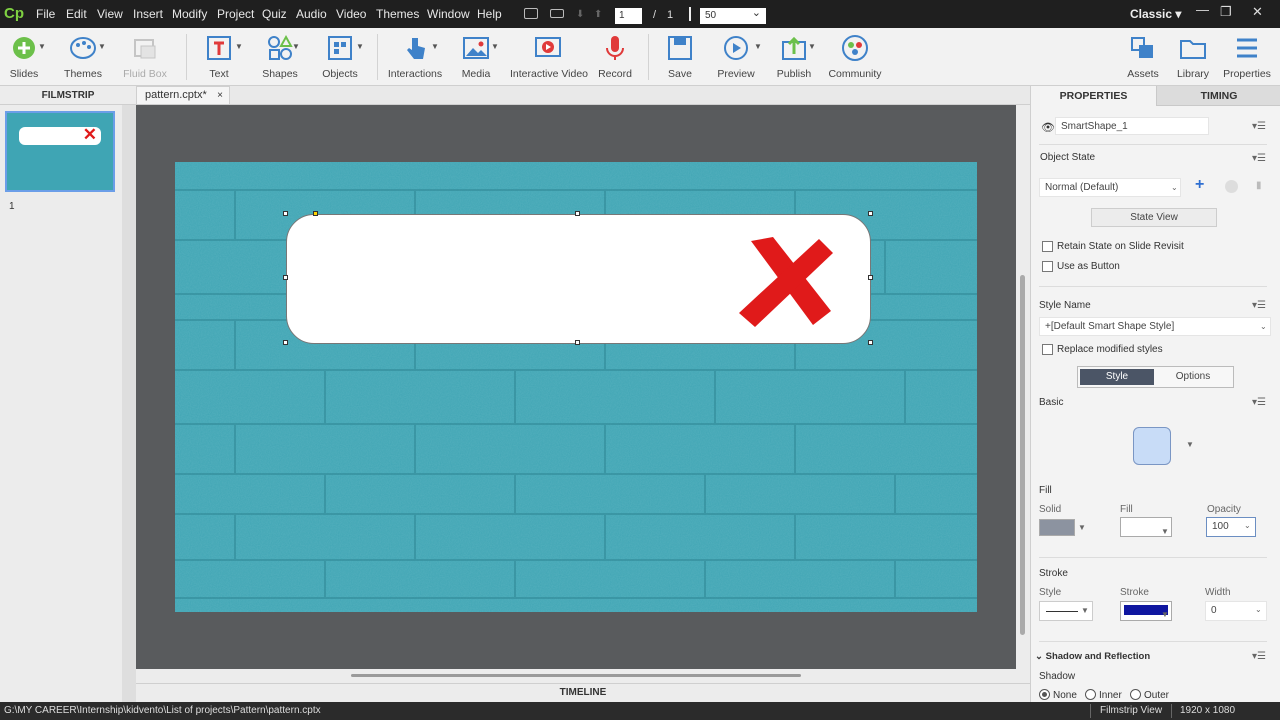 The image size is (1280, 720). I want to click on shadow-outer-radio, so click(1135, 694).